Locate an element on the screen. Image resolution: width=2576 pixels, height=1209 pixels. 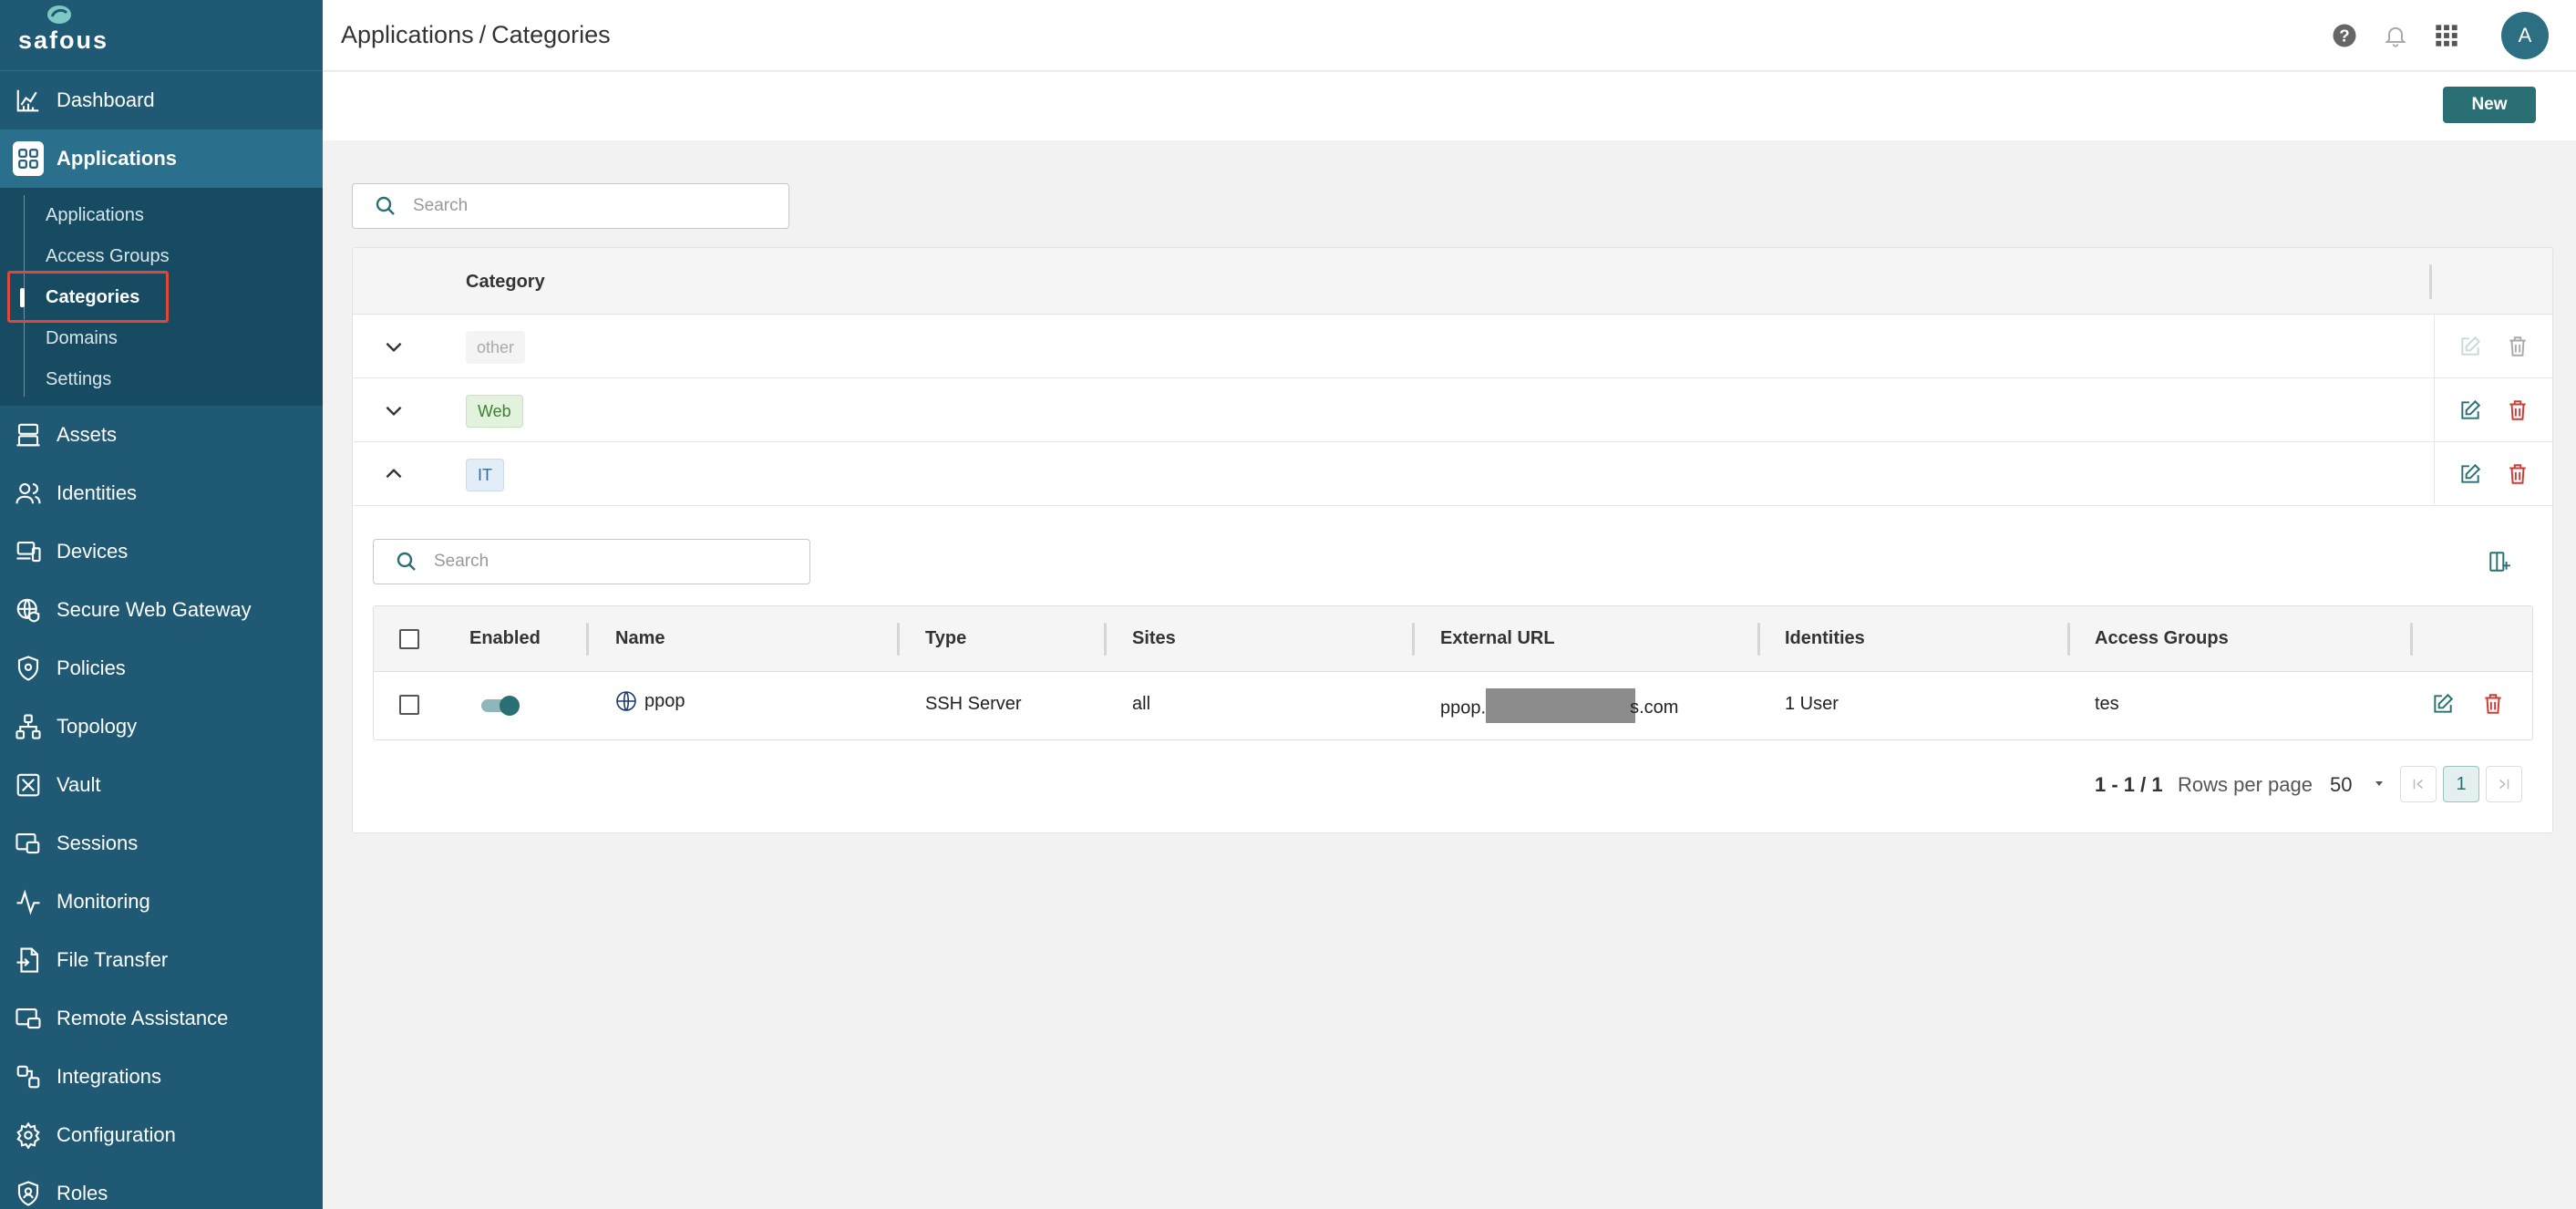
sidebar-item-label: Devices is located at coordinates (93, 551).